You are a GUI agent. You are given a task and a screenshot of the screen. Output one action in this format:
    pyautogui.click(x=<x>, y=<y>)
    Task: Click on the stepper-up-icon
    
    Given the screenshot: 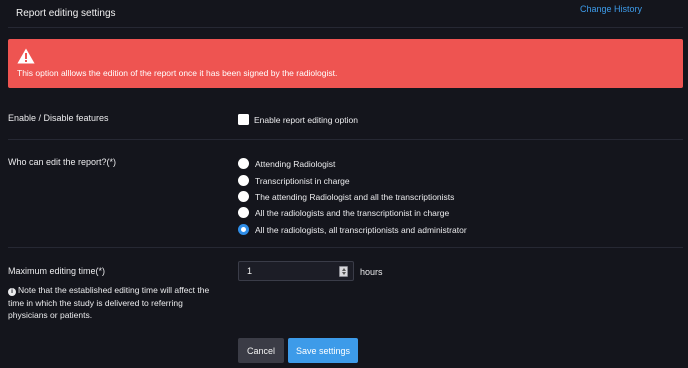 What is the action you would take?
    pyautogui.click(x=343, y=269)
    